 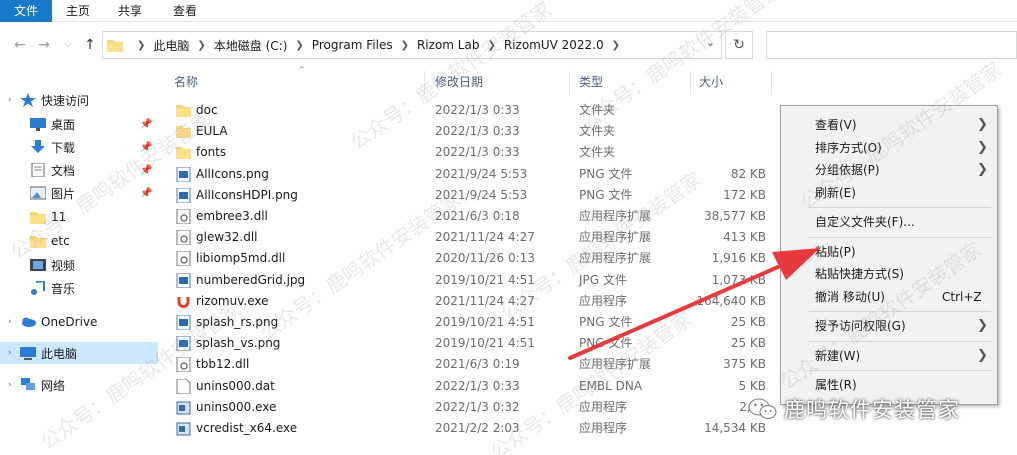 I want to click on menu-item-label: 属性(R), so click(x=836, y=385).